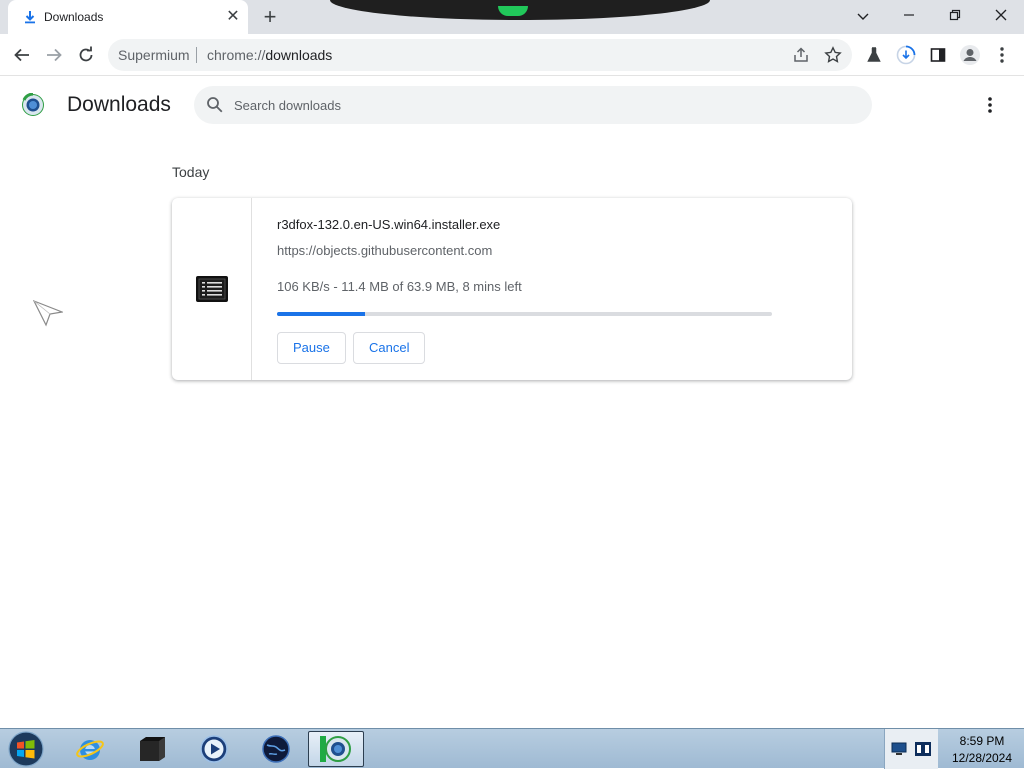  I want to click on action-center-icon, so click(923, 749).